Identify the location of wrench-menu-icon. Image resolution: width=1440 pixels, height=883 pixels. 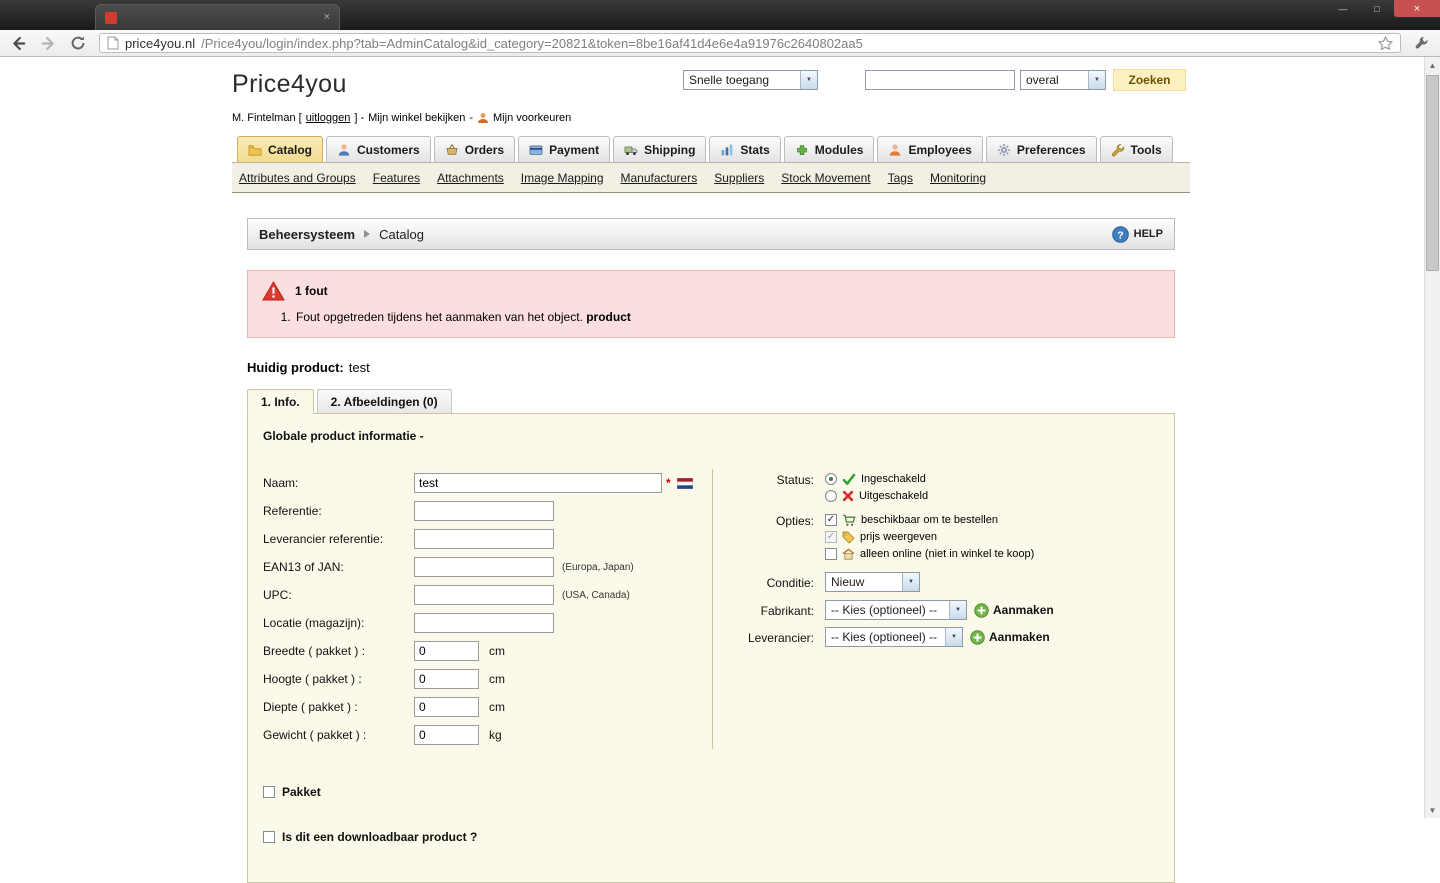
(1422, 43).